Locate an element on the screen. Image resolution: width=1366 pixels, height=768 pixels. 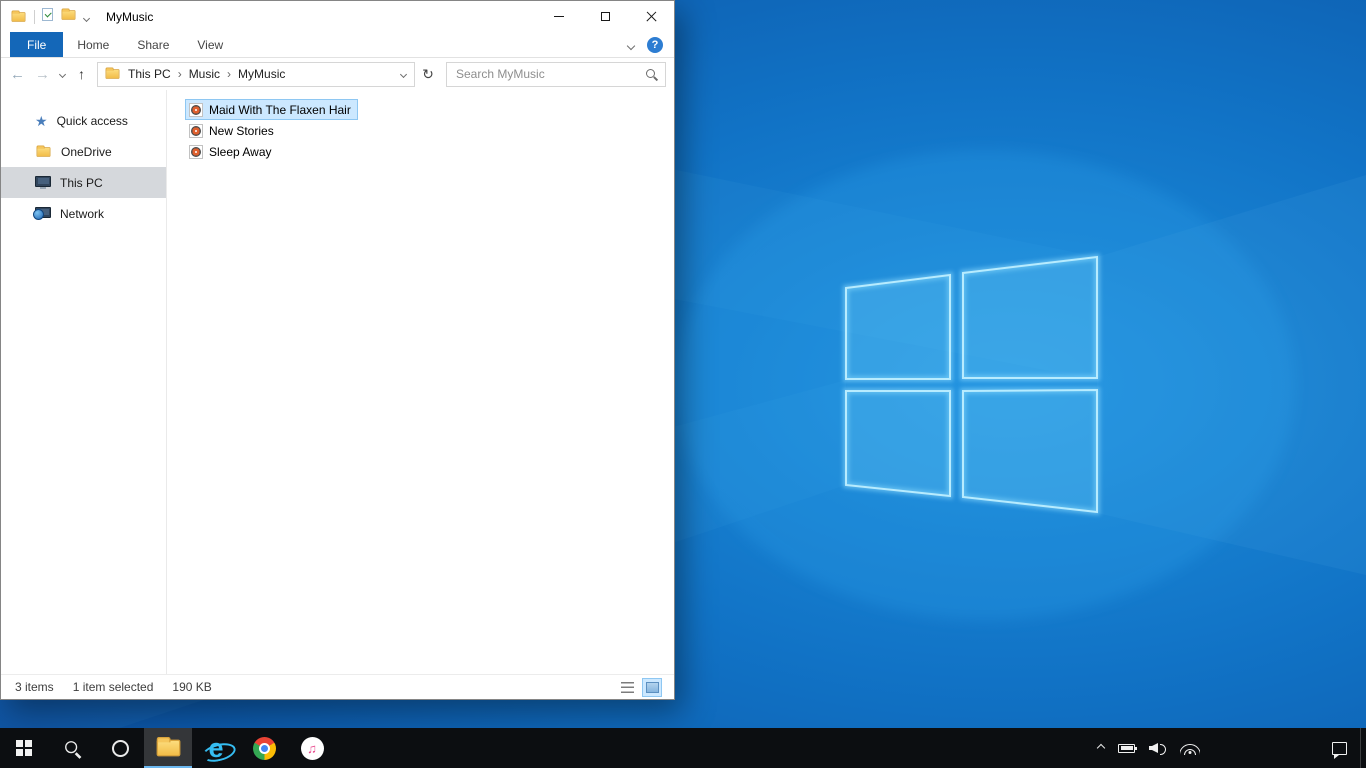
ribbon-tab-share: Share is located at coordinates (153, 44).